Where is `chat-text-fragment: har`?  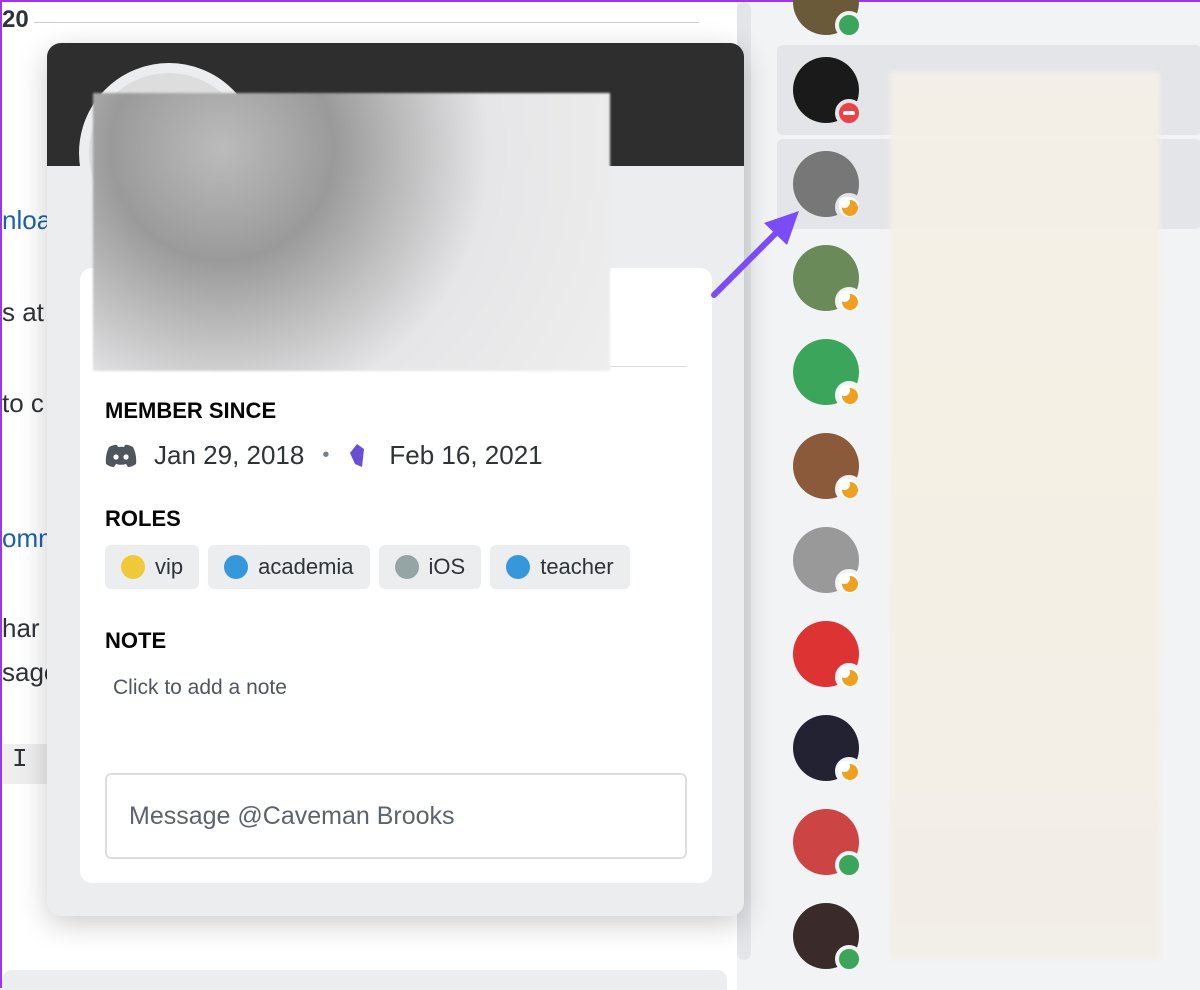
chat-text-fragment: har is located at coordinates (21, 628).